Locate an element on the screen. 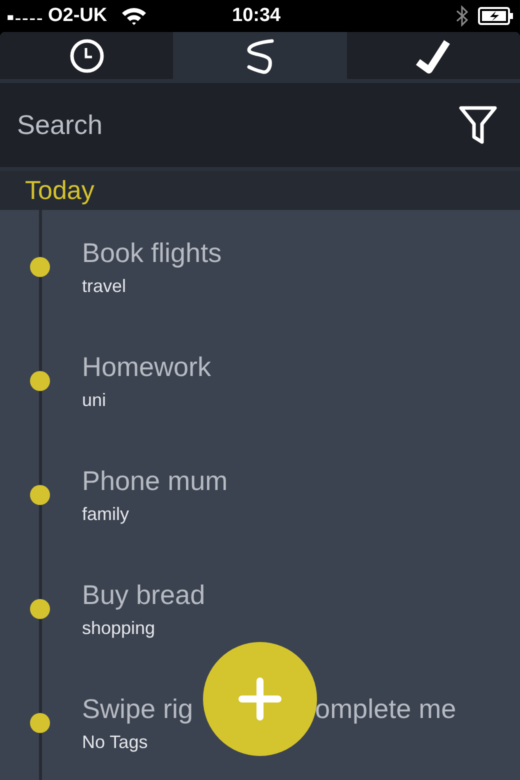  section-title: Today is located at coordinates (59, 190).